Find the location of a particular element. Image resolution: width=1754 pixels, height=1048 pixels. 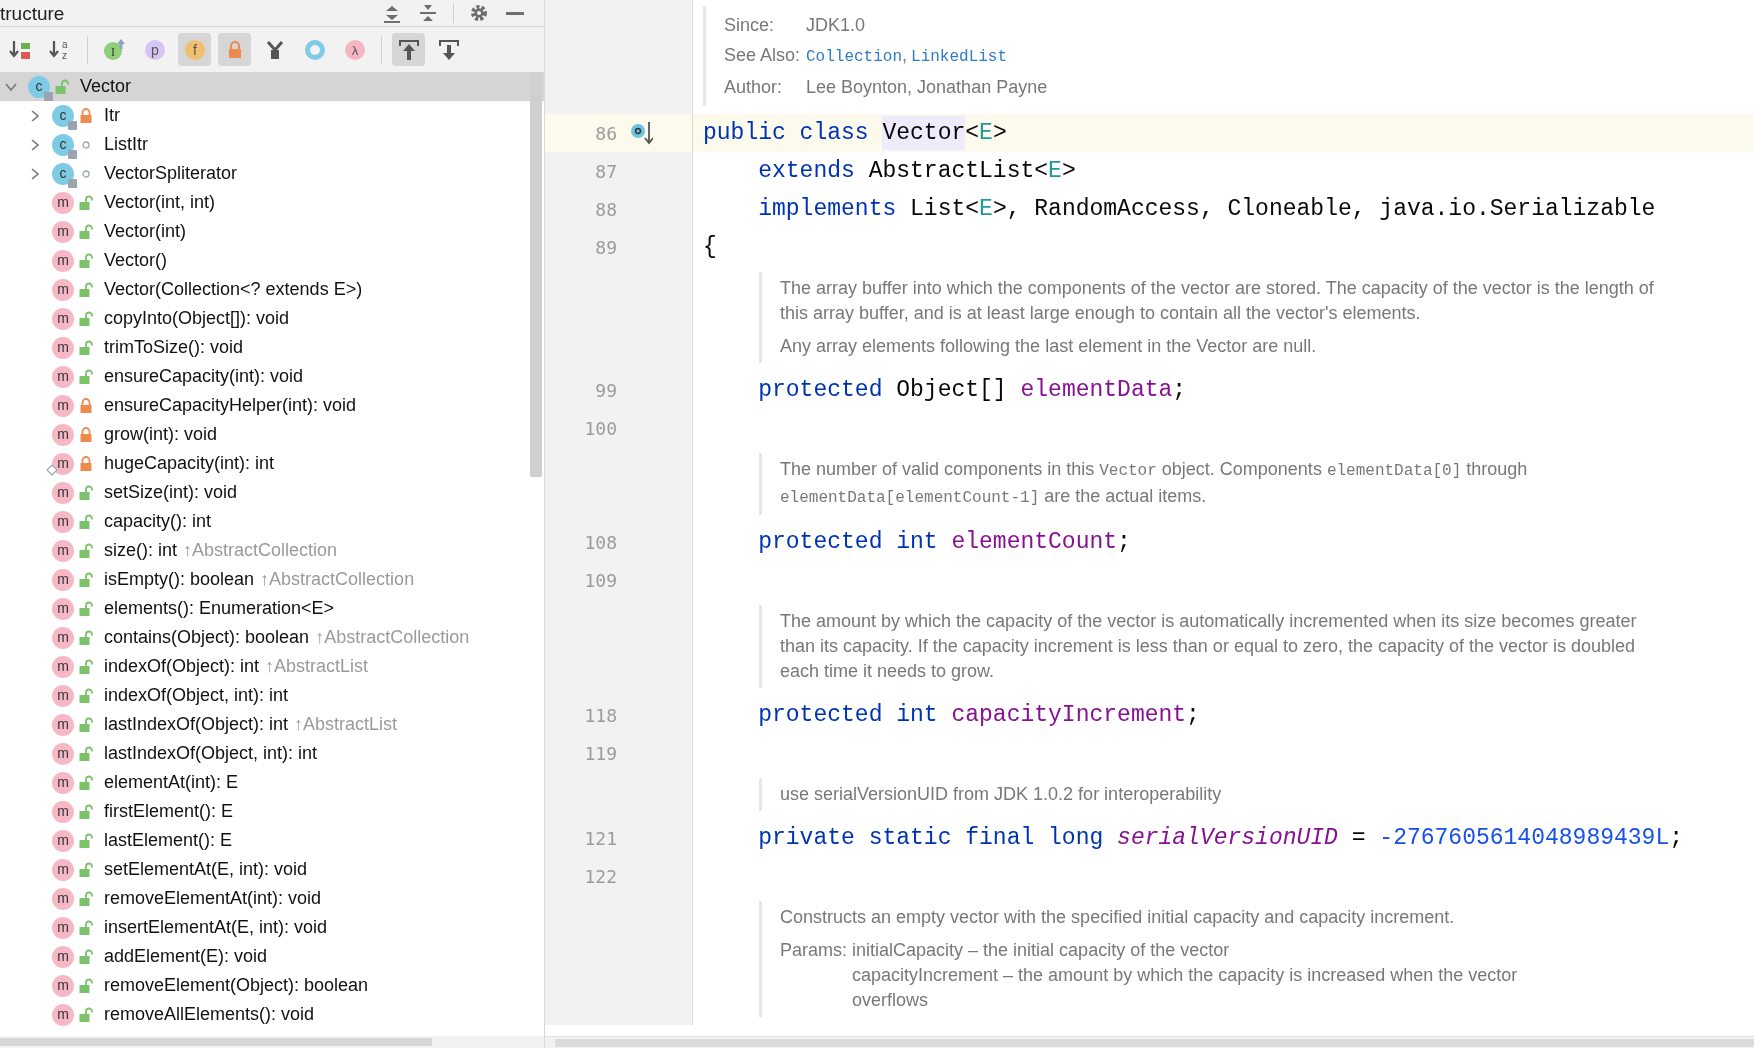

doc-tag-label: Author: is located at coordinates (754, 87).